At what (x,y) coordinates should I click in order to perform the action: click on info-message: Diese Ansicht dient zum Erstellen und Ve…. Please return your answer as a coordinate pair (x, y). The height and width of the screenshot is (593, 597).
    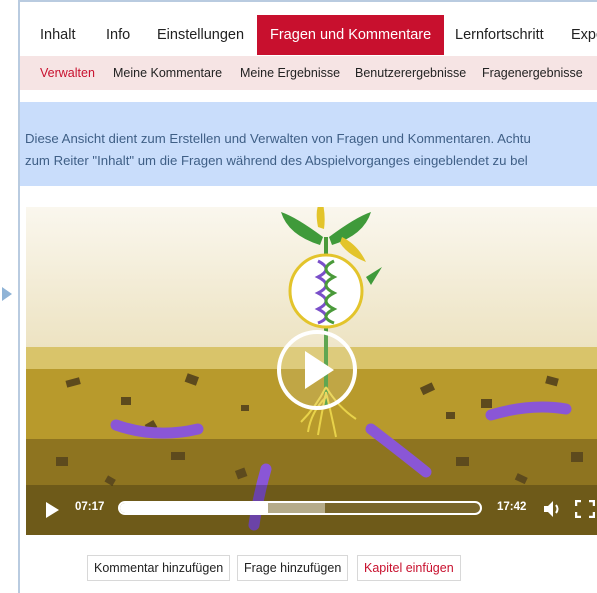
    Looking at the image, I should click on (308, 144).